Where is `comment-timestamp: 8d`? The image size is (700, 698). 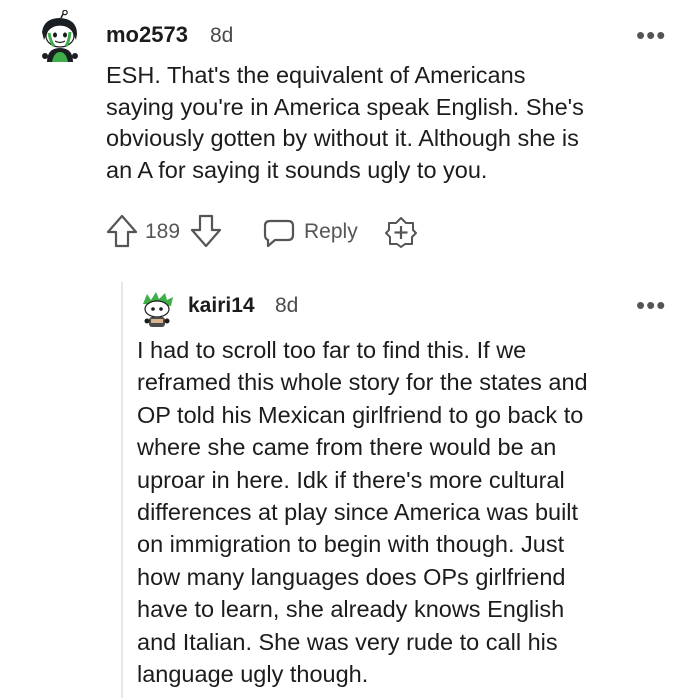 comment-timestamp: 8d is located at coordinates (222, 35).